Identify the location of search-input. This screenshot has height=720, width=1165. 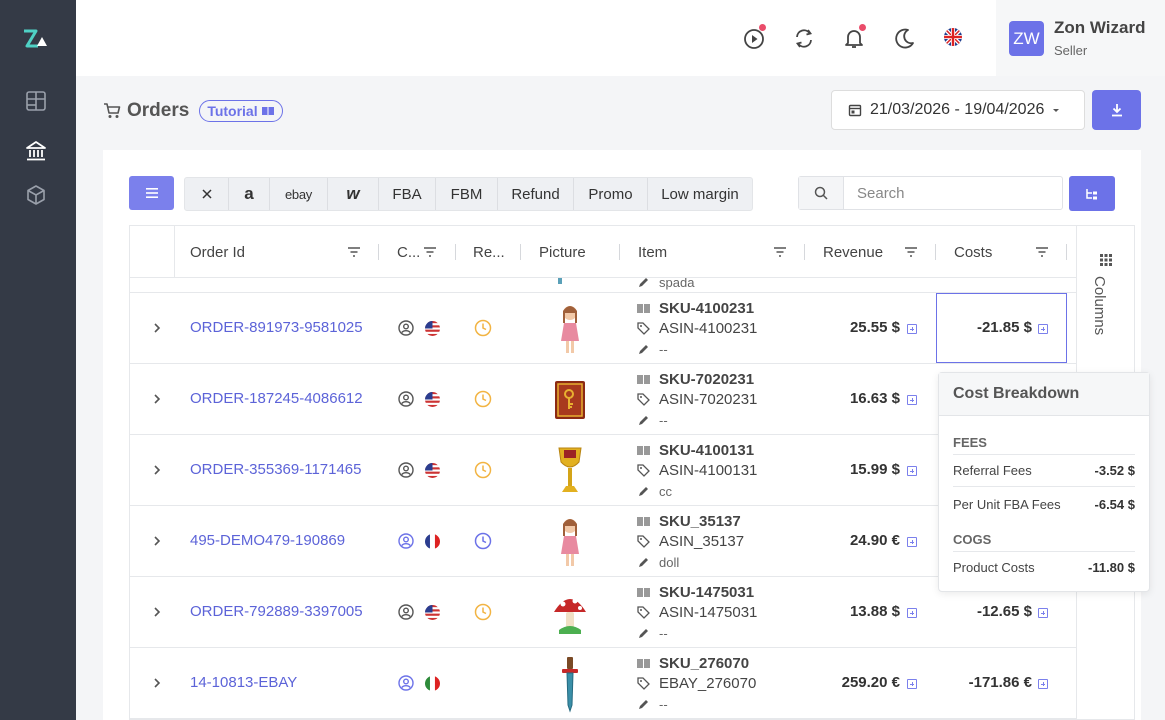
(949, 193).